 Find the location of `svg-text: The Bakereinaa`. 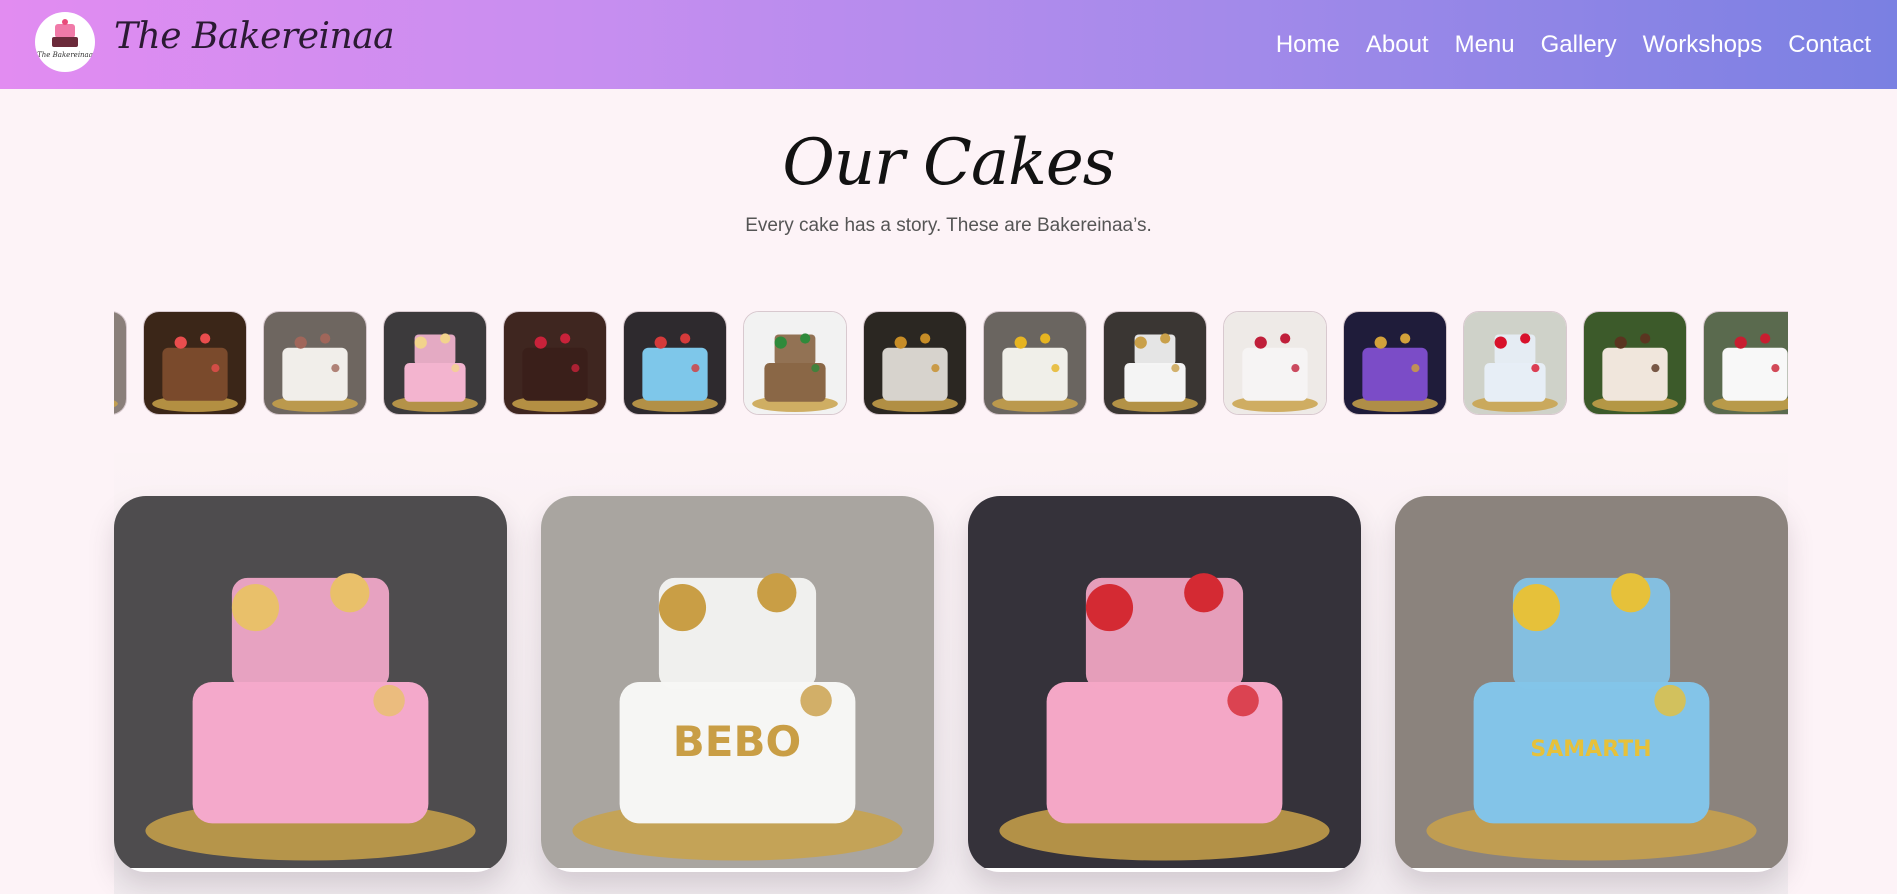

svg-text: The Bakereinaa is located at coordinates (65, 55).